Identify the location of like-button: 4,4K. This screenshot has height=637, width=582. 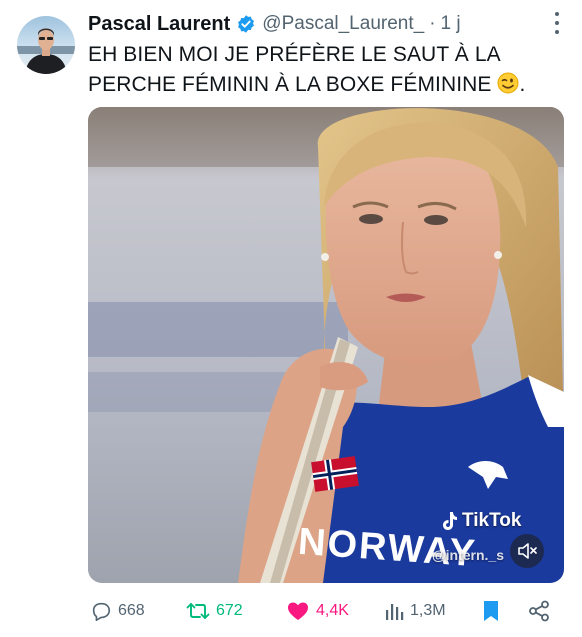
(317, 611).